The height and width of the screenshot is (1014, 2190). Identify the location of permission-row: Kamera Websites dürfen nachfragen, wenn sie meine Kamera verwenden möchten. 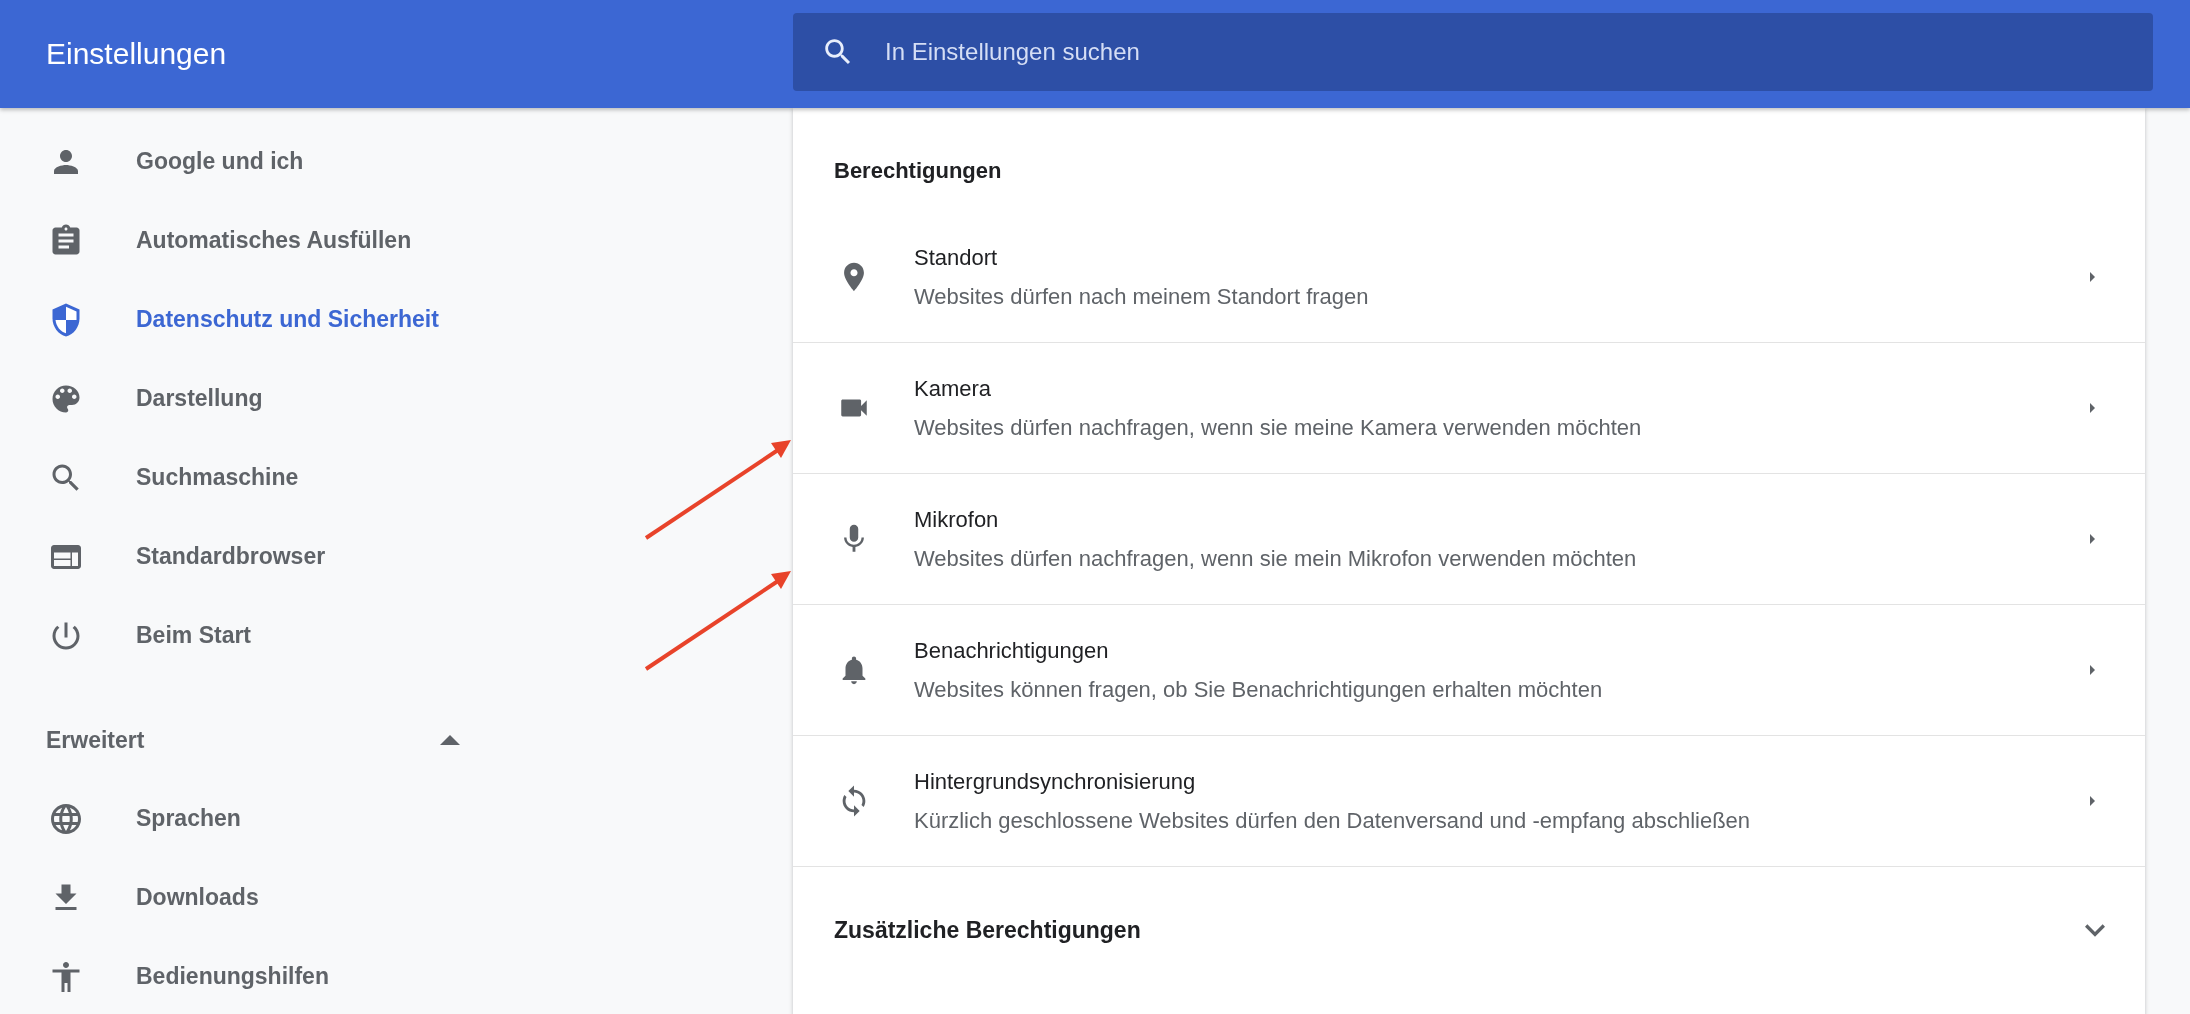
(1469, 408).